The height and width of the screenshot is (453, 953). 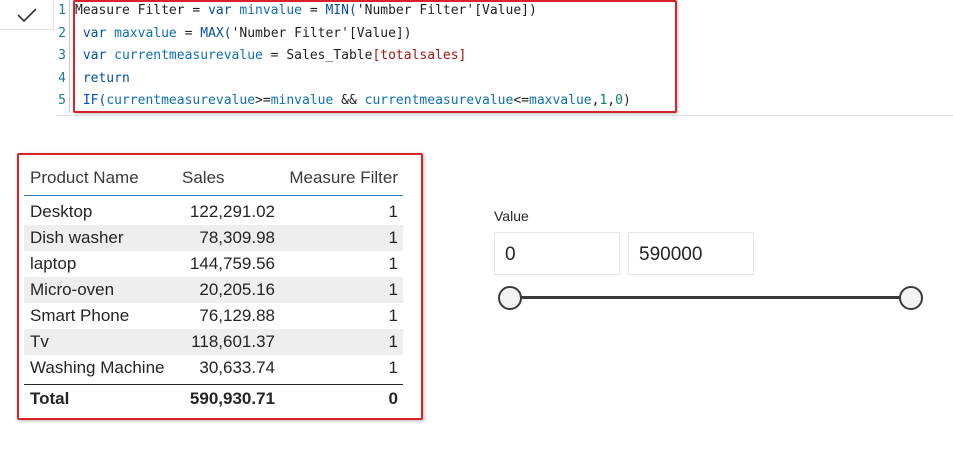 What do you see at coordinates (237, 315) in the screenshot?
I see `cell-sales: 76,129.88` at bounding box center [237, 315].